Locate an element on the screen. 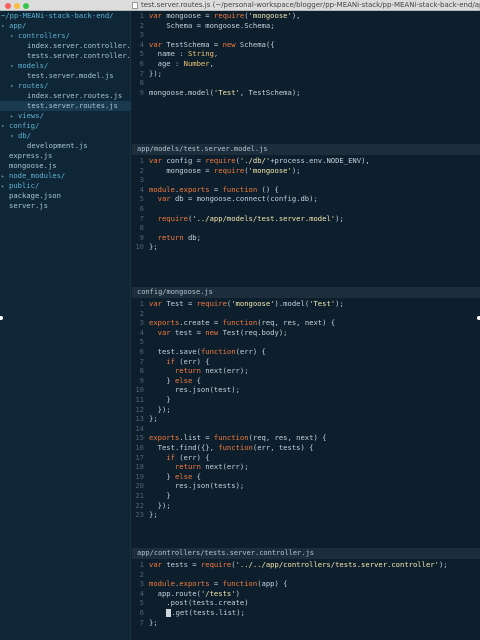  pane-file-header: app/models/test.server.model.js is located at coordinates (306, 149).